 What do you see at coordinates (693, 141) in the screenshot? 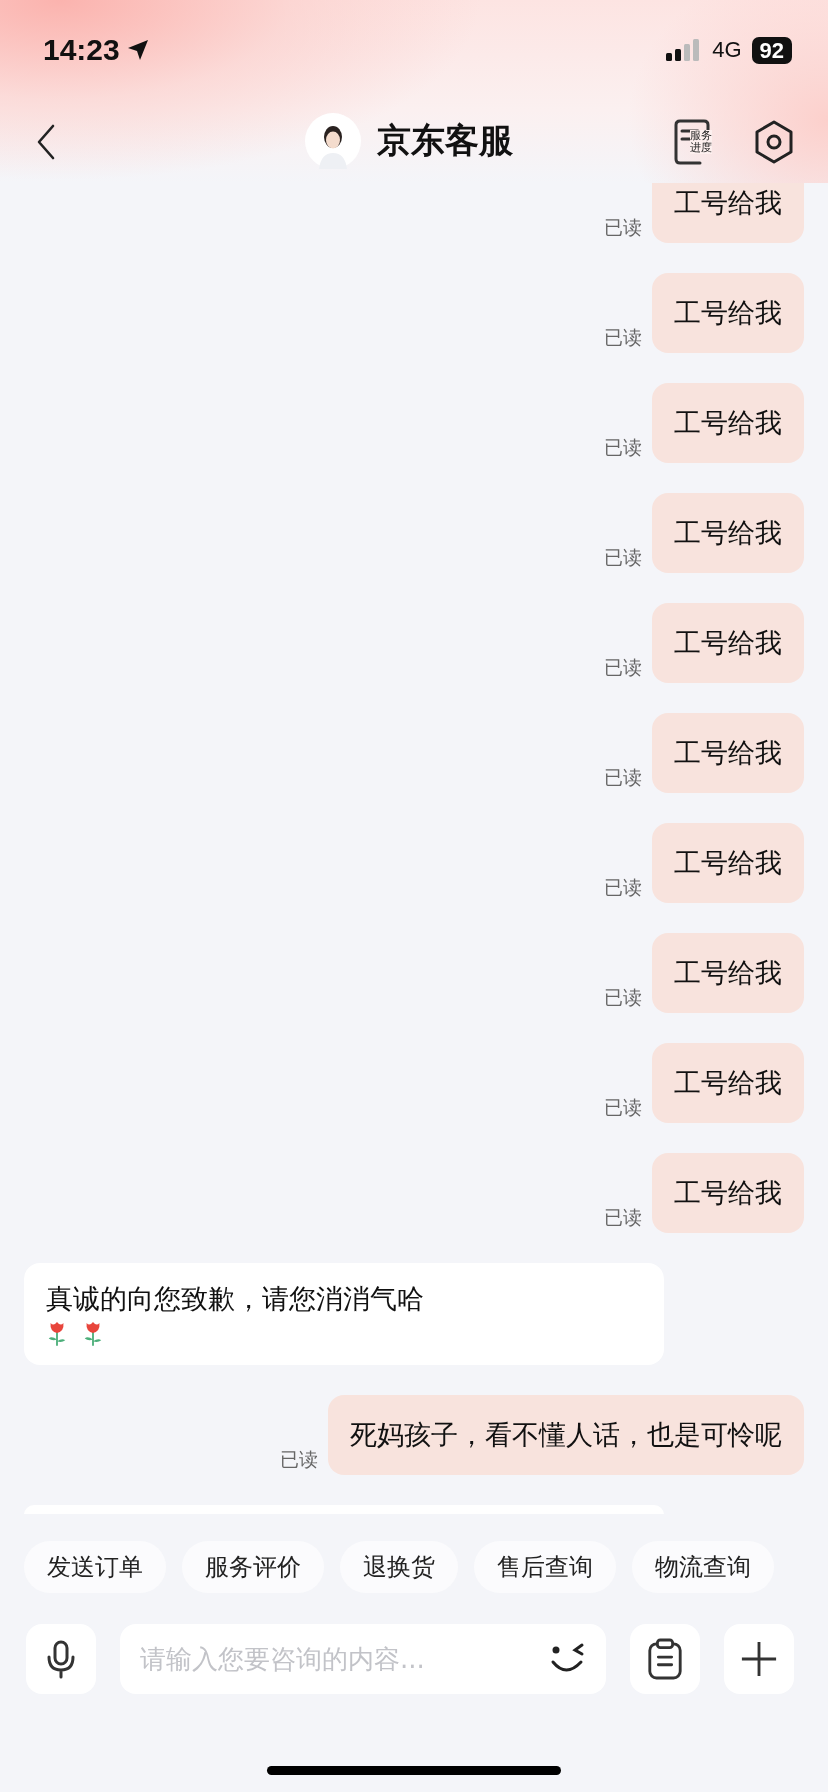
I see `service-progress-button: 服务 进度` at bounding box center [693, 141].